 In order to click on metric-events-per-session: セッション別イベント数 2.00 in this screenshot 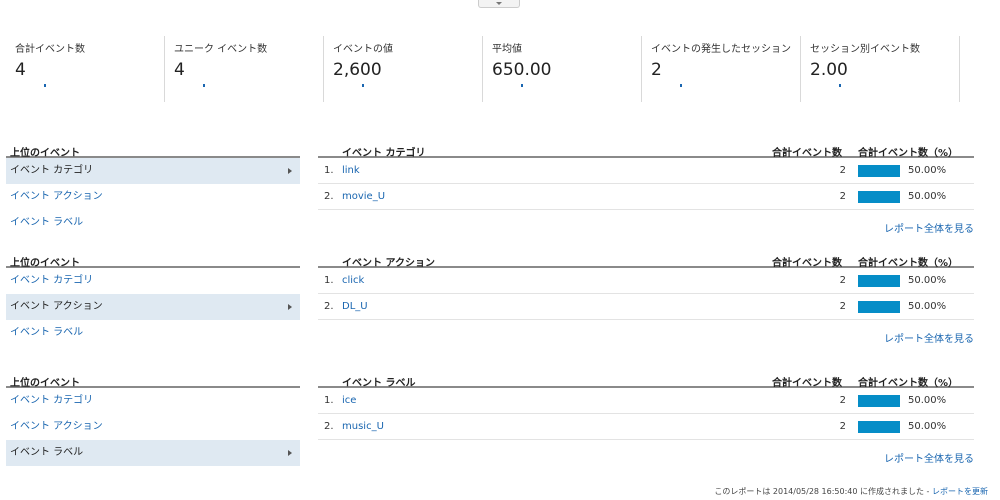, I will do `click(880, 69)`.